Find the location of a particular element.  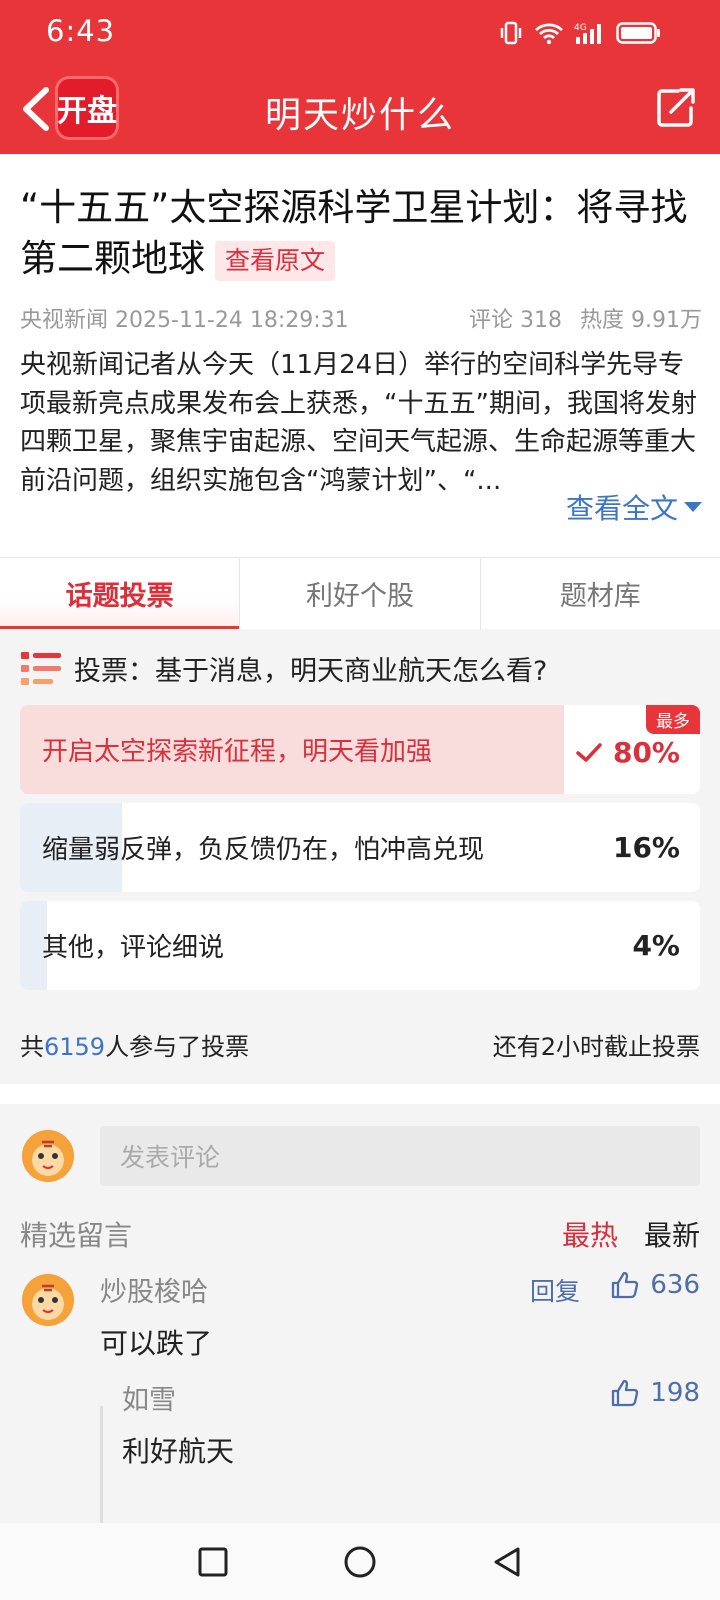

participants-count: 6159 is located at coordinates (75, 1047).